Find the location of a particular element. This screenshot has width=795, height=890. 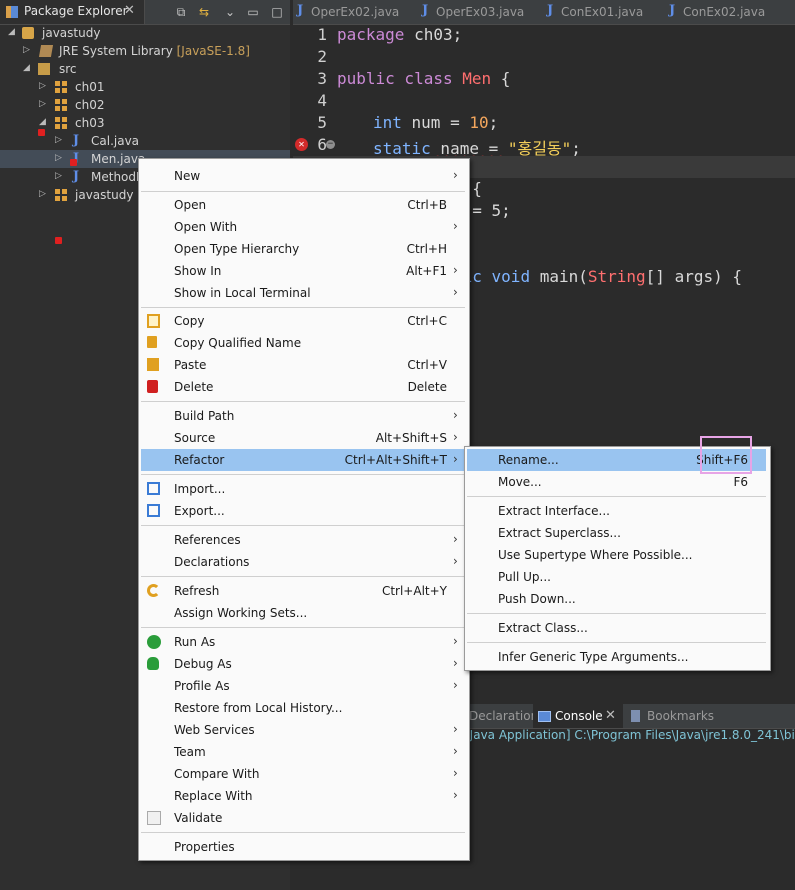

editor-tab: J OperEx03.java is located at coordinates (480, 12).